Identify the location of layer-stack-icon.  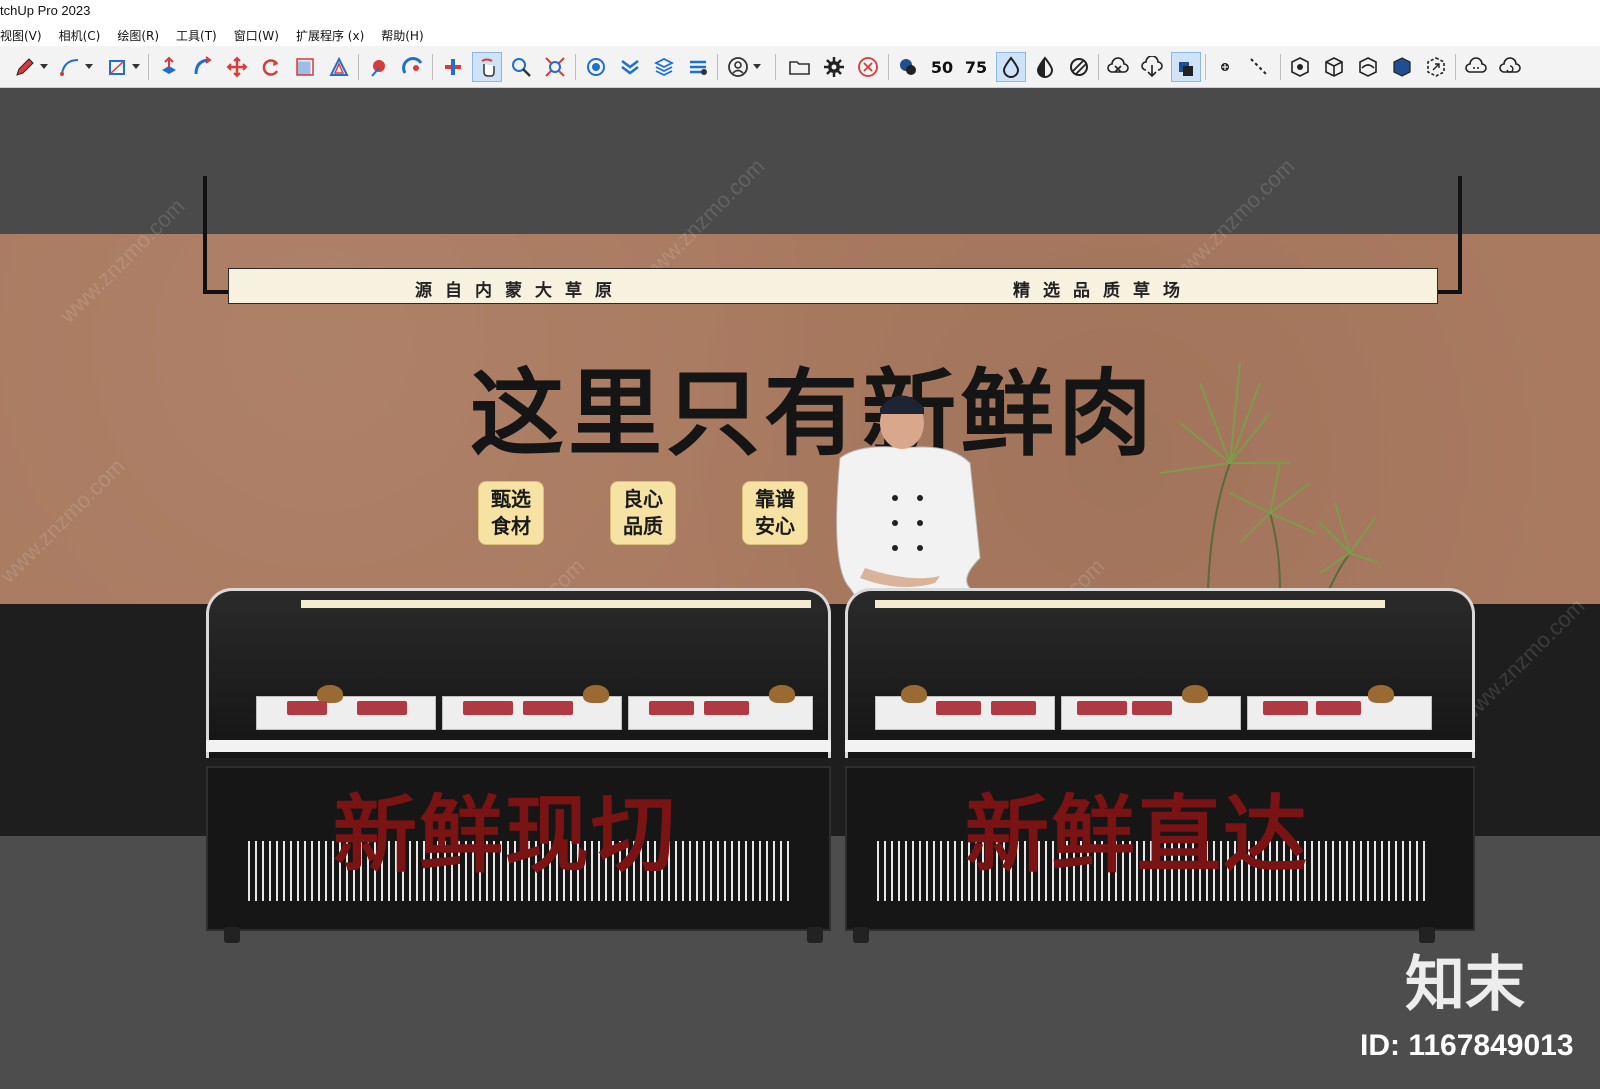
(908, 67).